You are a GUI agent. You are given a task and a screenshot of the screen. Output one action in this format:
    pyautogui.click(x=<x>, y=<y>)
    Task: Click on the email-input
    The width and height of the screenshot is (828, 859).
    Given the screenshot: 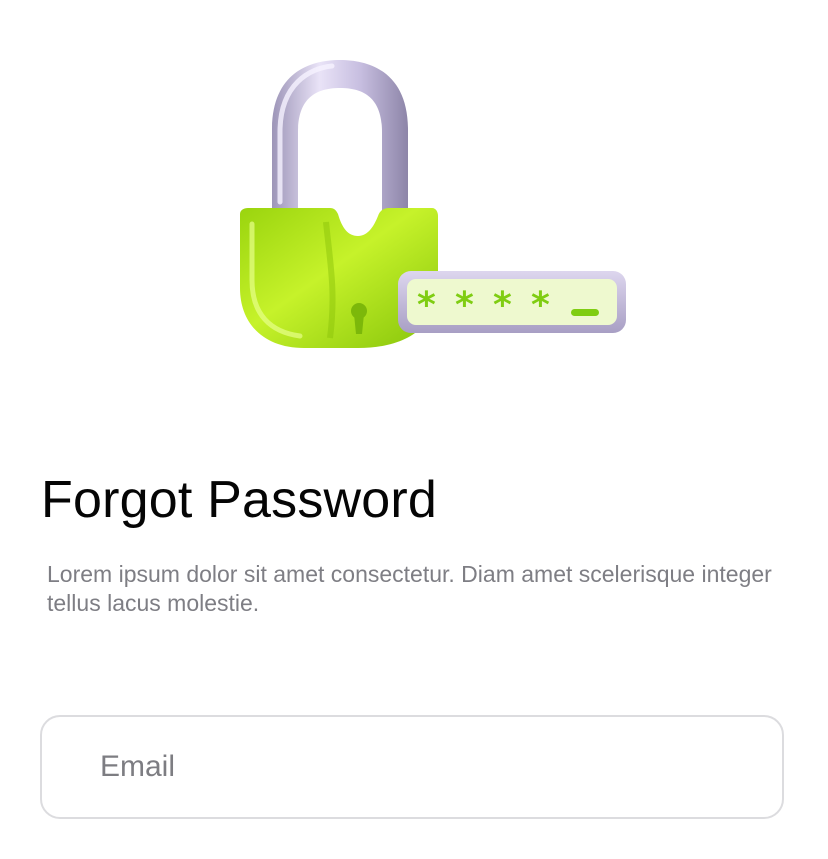 What is the action you would take?
    pyautogui.click(x=430, y=767)
    